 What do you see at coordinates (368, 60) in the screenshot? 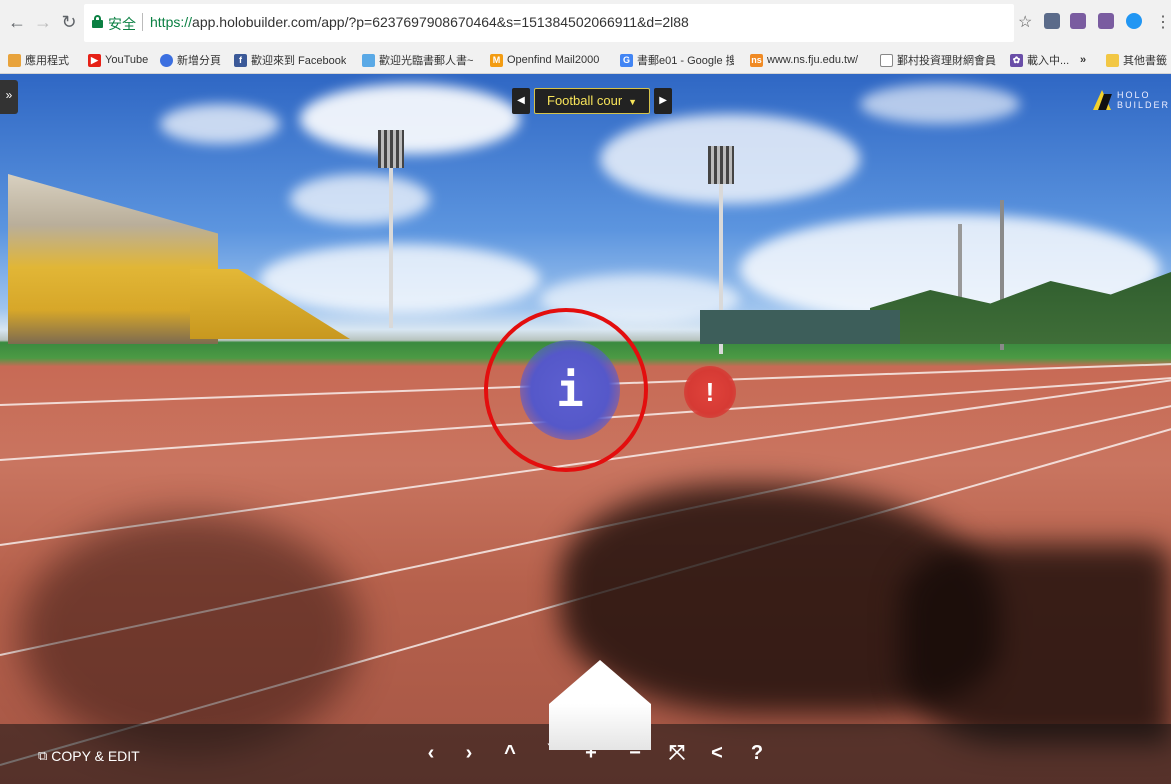
I see `bookmark-icon` at bounding box center [368, 60].